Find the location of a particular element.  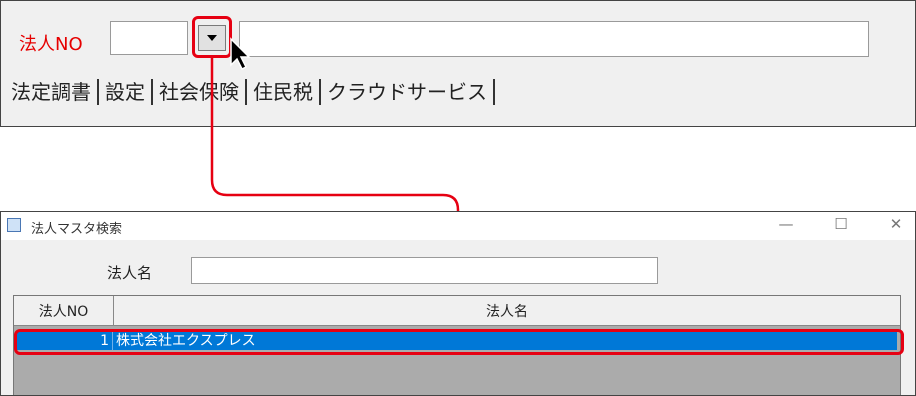

close-button: ✕ is located at coordinates (896, 224).